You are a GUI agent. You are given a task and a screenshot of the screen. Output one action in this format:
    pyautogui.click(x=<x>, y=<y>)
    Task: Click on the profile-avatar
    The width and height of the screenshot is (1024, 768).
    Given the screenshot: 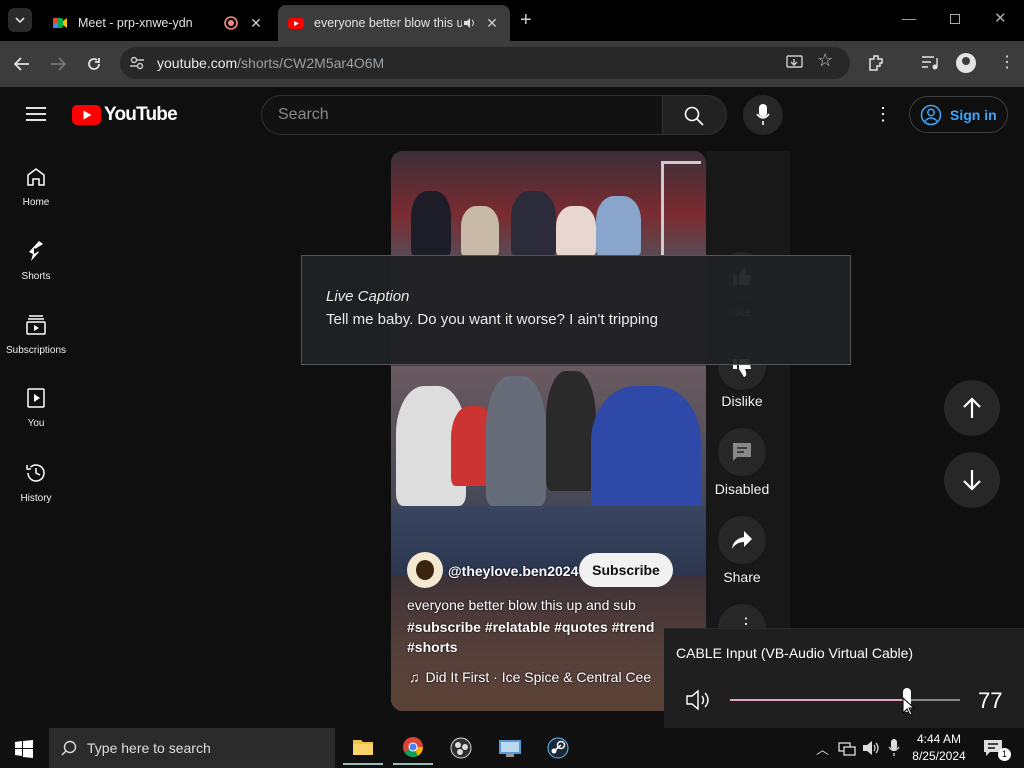 What is the action you would take?
    pyautogui.click(x=966, y=63)
    